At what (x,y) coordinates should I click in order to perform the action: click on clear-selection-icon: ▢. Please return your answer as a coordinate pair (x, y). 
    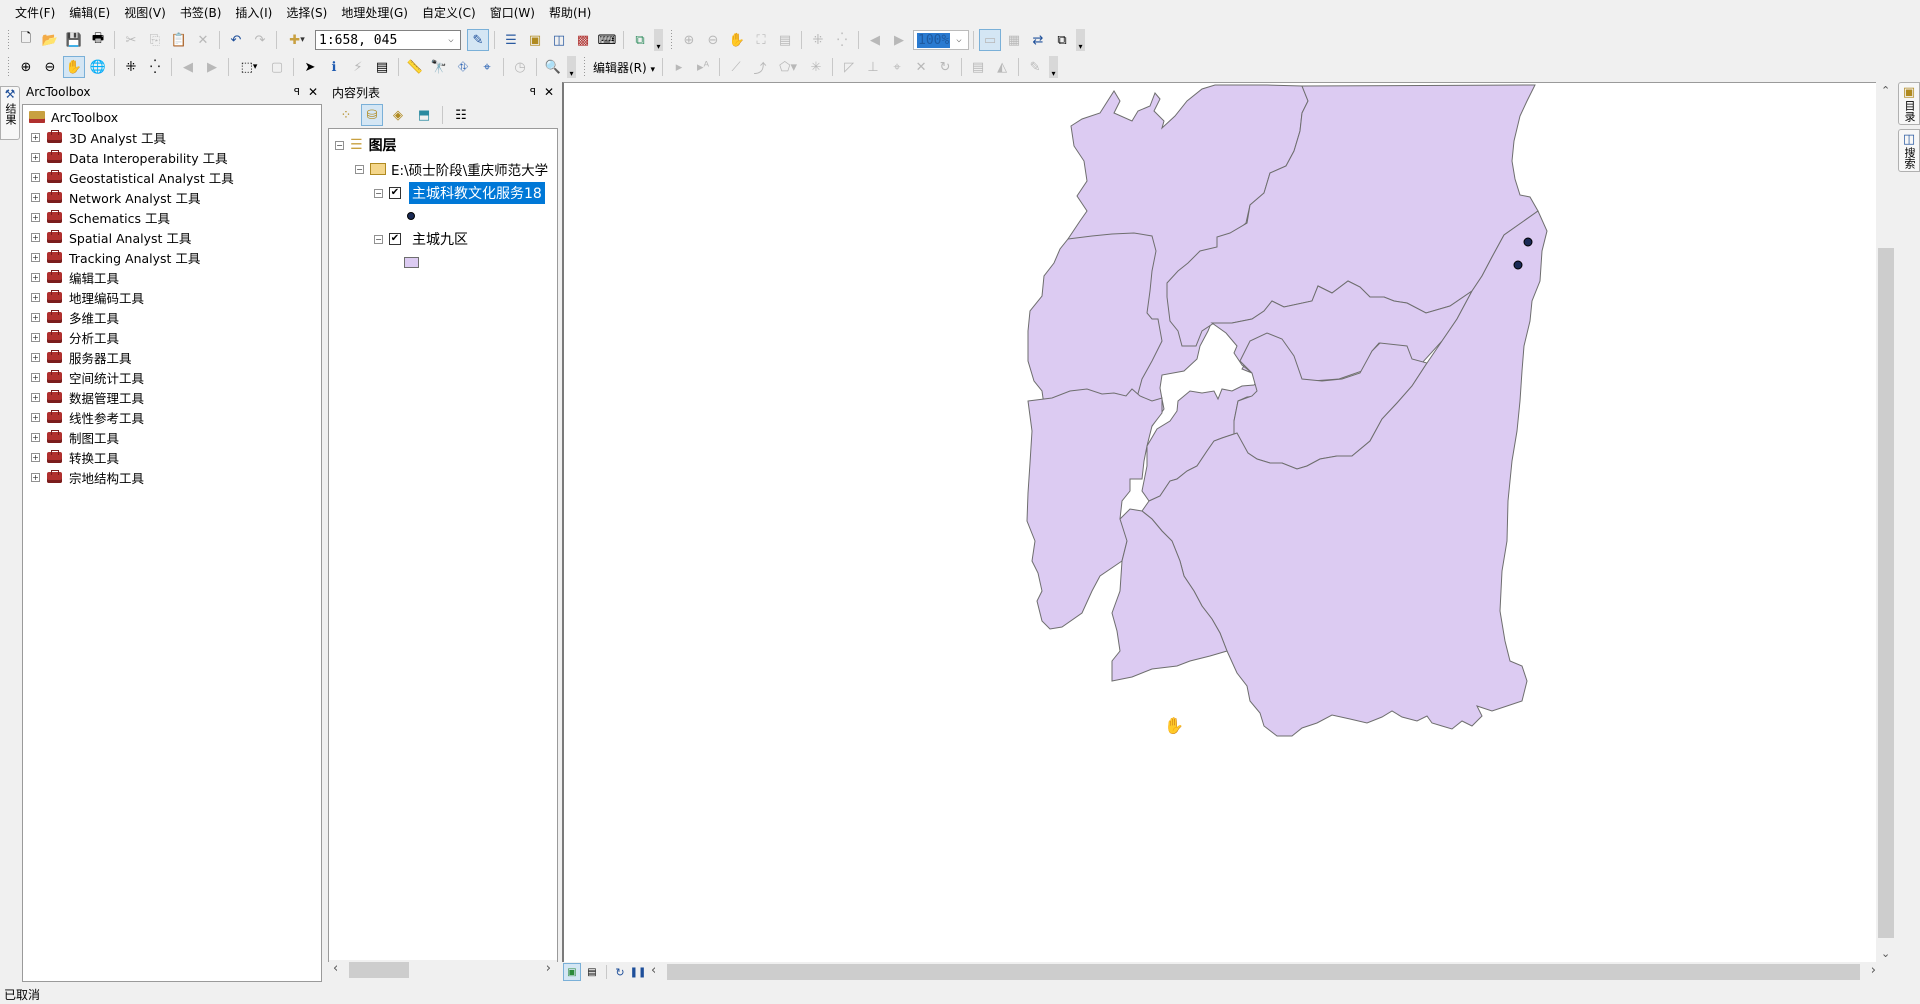
    Looking at the image, I should click on (277, 67).